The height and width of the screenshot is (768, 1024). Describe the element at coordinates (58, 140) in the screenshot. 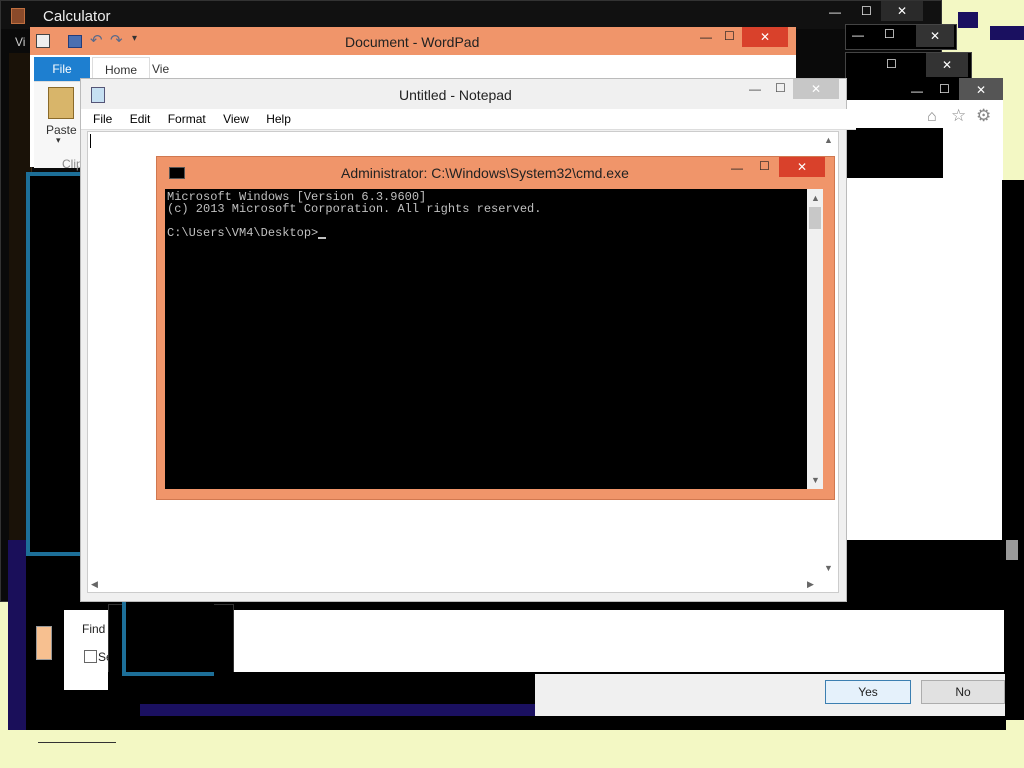

I see `paste-dropdown-icon: ▾` at that location.